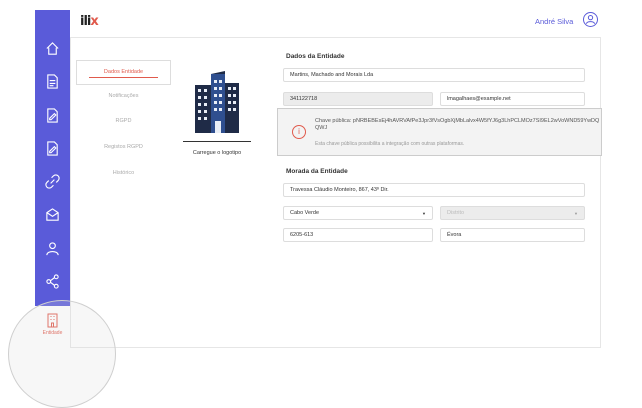 The height and width of the screenshot is (408, 642). I want to click on user-icon, so click(52, 248).